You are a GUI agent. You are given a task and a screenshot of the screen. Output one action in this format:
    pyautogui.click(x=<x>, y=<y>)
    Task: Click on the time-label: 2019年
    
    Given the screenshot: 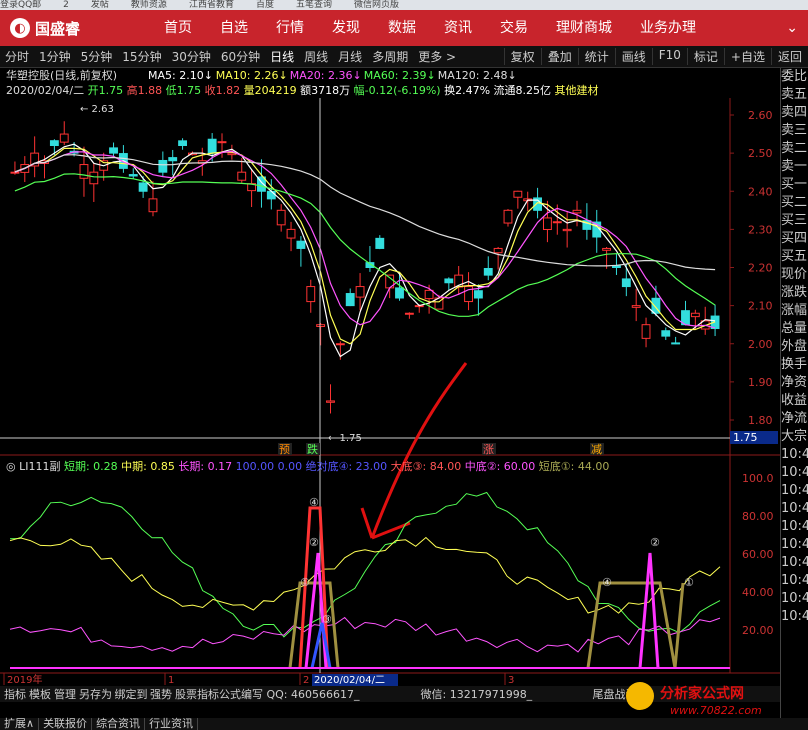 What is the action you would take?
    pyautogui.click(x=24, y=679)
    